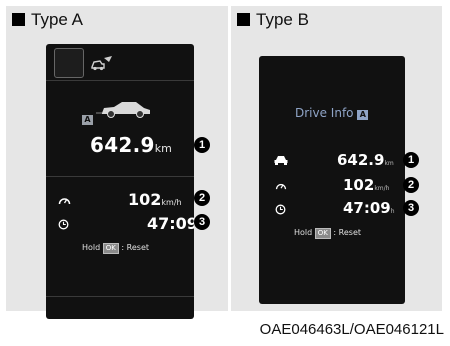  What do you see at coordinates (411, 185) in the screenshot?
I see `marker-2-b: 2` at bounding box center [411, 185].